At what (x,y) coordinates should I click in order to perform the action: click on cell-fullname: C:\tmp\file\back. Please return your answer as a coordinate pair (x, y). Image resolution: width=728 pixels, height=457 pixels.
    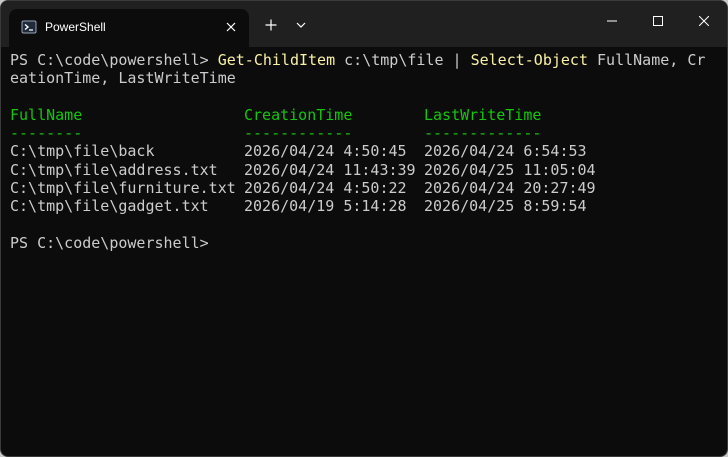
    Looking at the image, I should click on (82, 151).